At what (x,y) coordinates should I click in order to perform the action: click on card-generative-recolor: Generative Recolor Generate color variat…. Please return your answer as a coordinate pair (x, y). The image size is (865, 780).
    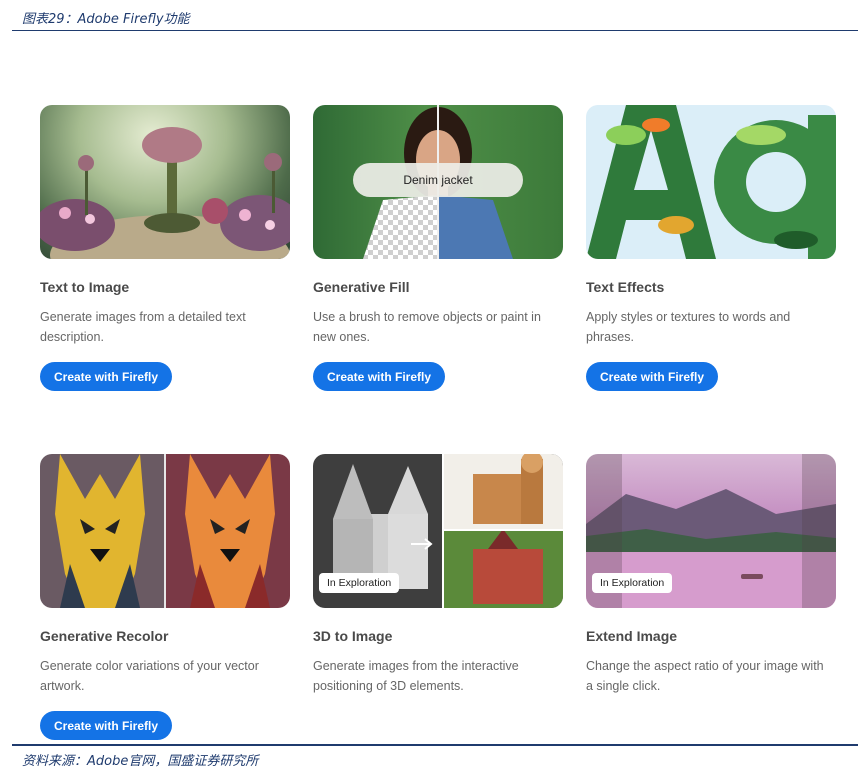
    Looking at the image, I should click on (165, 597).